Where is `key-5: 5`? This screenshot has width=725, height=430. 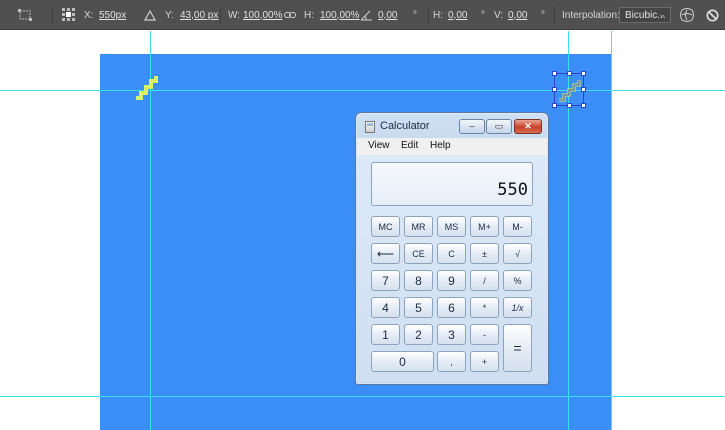
key-5: 5 is located at coordinates (418, 307).